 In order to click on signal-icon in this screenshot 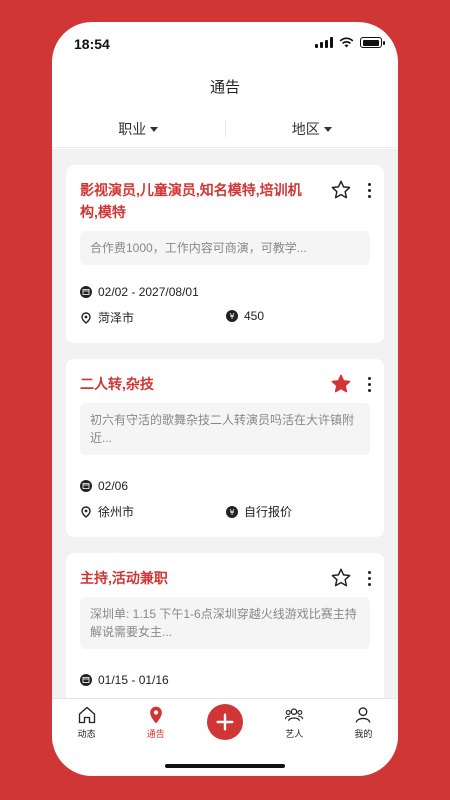, I will do `click(324, 42)`.